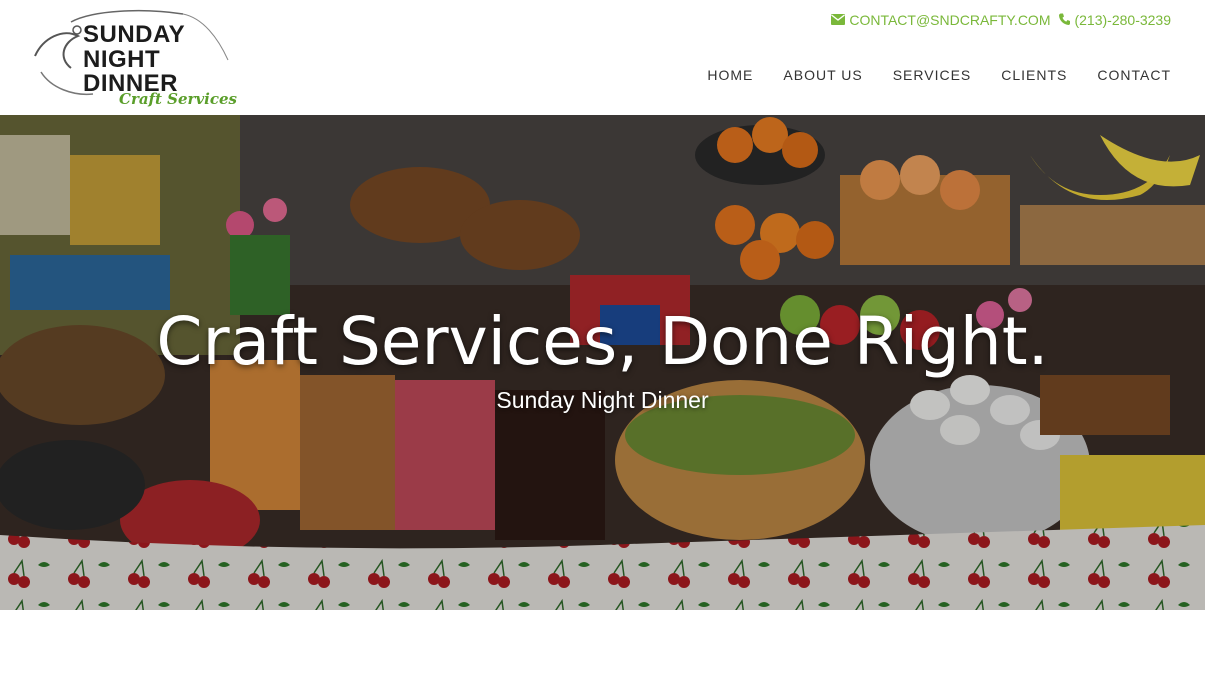  Describe the element at coordinates (1122, 20) in the screenshot. I see `phone-text: (213)-280-3239` at that location.